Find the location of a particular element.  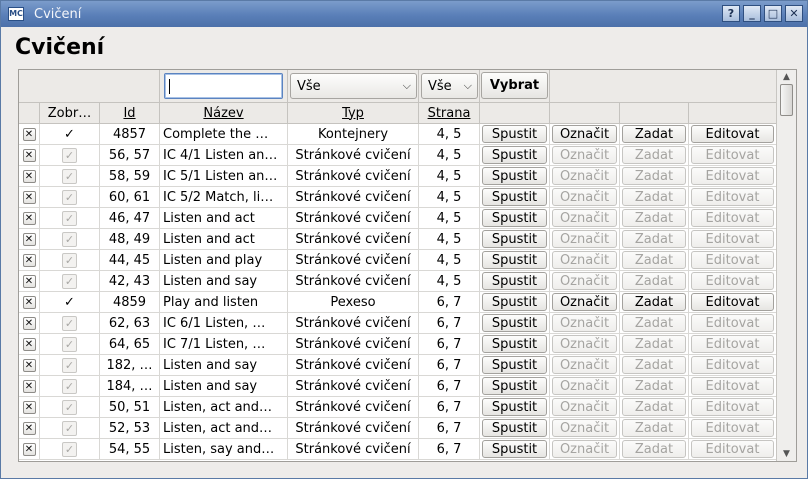

maximize-button: □ is located at coordinates (773, 13).